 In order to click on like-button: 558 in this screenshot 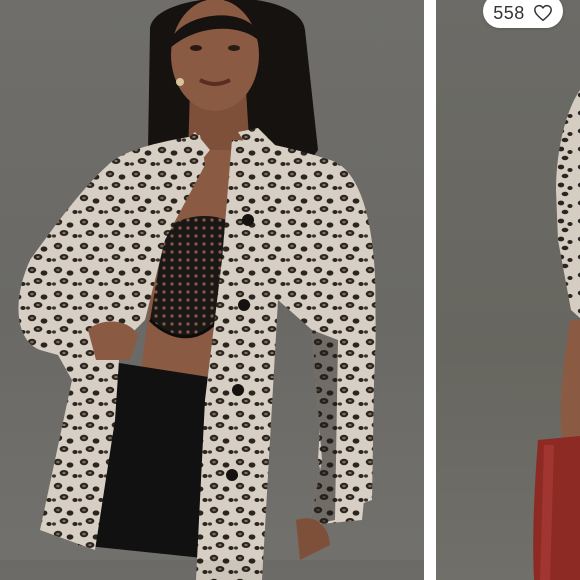, I will do `click(523, 14)`.